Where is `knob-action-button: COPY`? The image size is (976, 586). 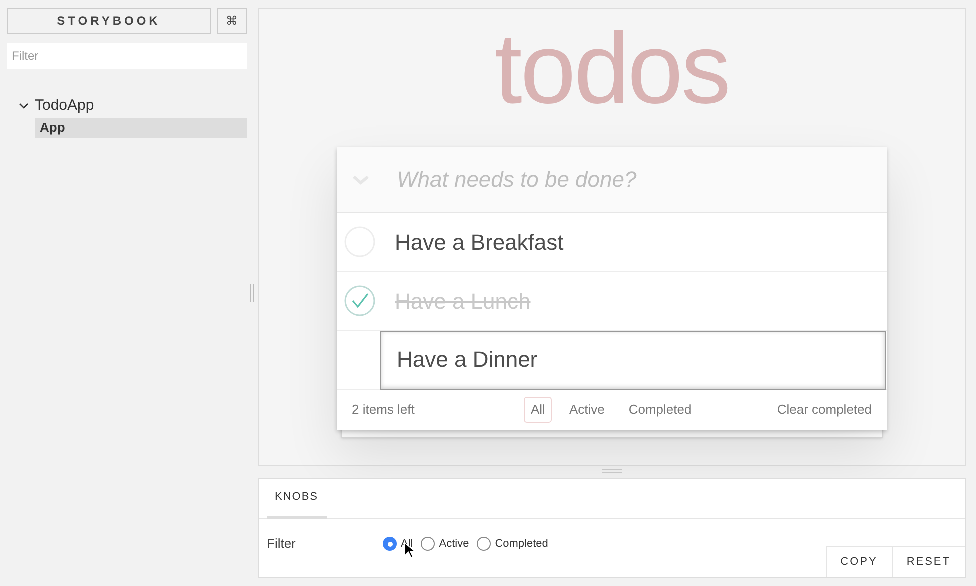 knob-action-button: COPY is located at coordinates (859, 561).